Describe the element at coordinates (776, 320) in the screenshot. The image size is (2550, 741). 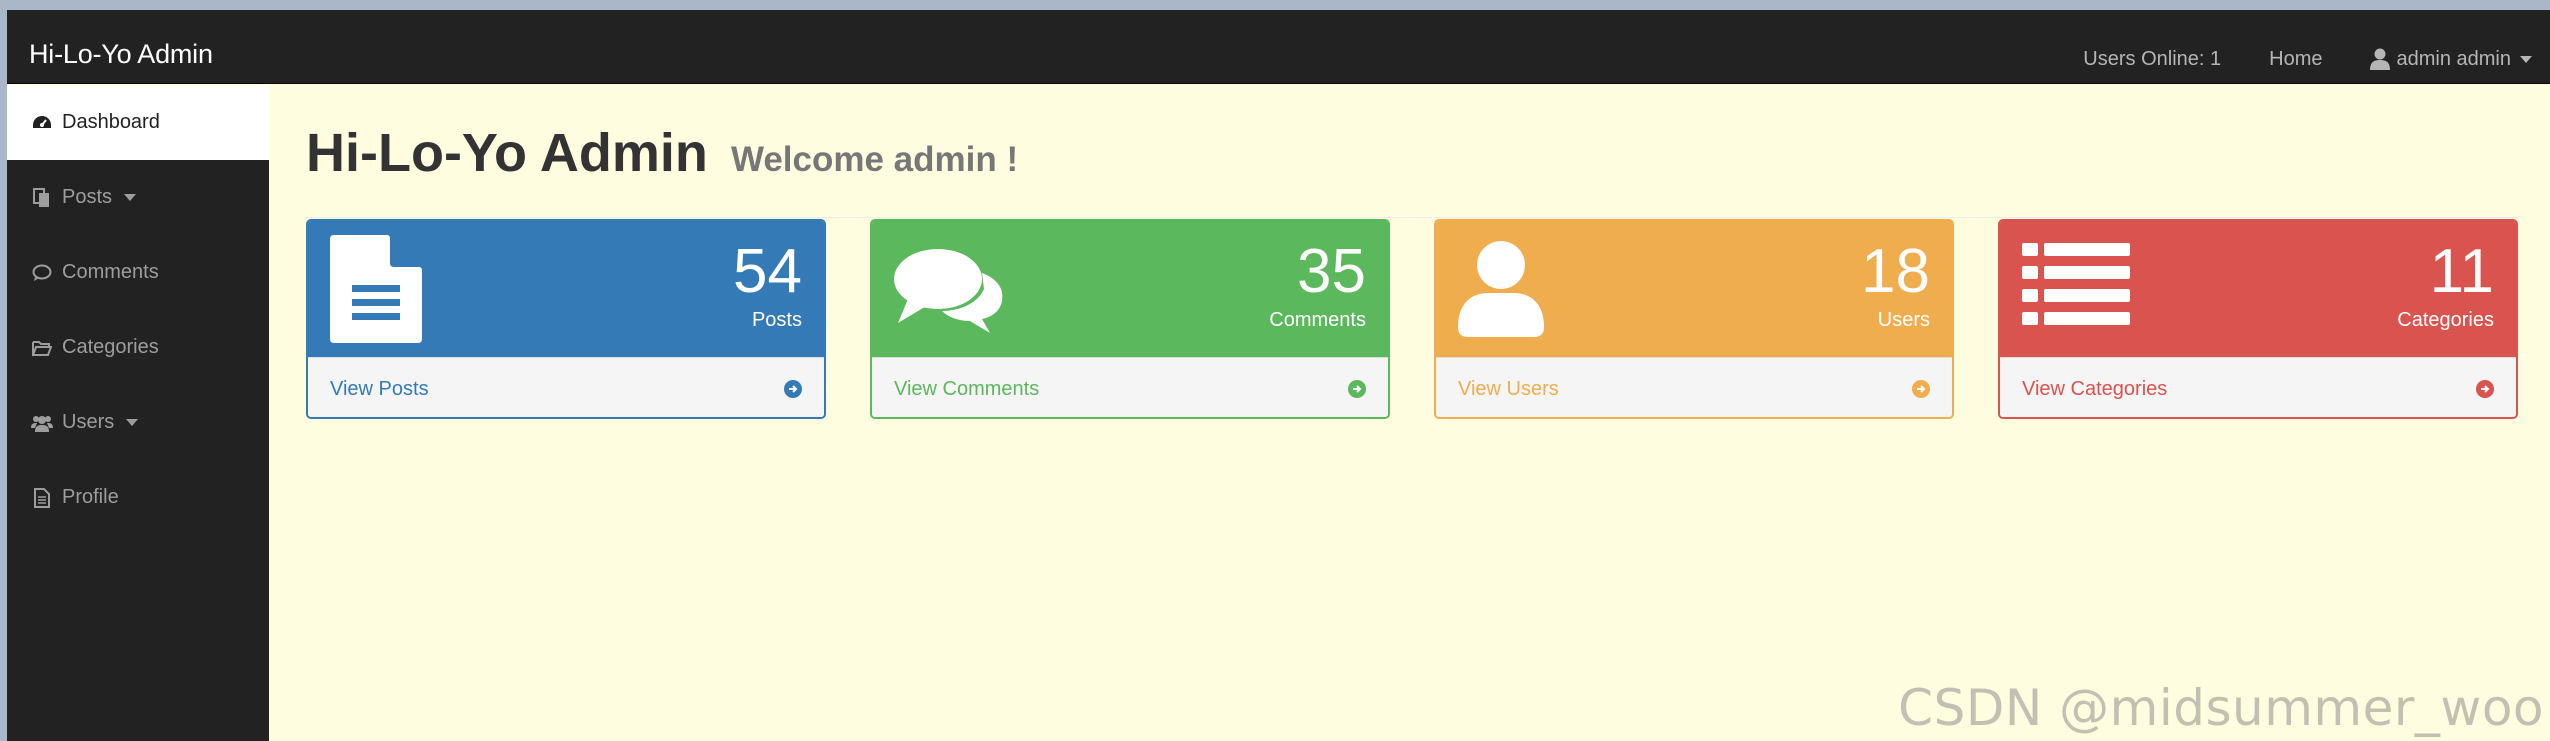
I see `posts-label: Posts` at that location.